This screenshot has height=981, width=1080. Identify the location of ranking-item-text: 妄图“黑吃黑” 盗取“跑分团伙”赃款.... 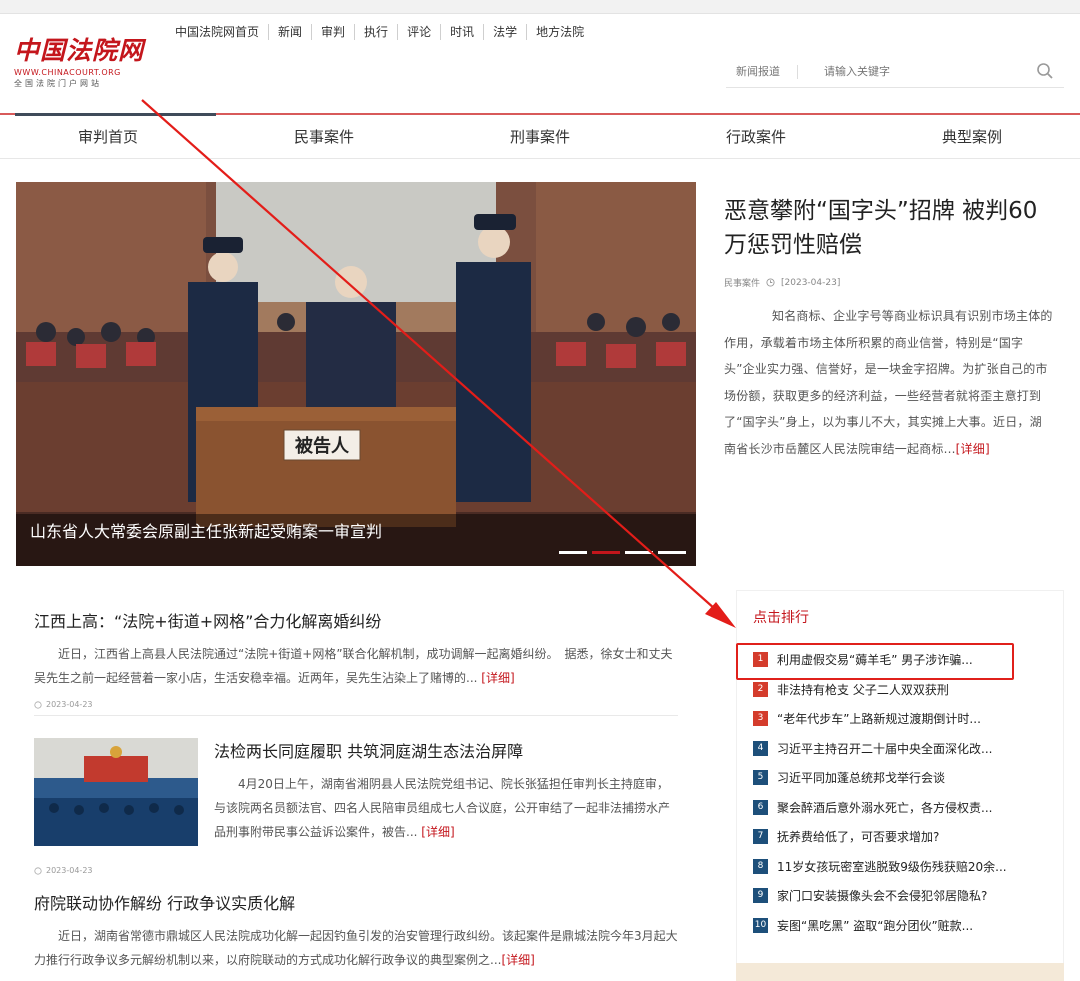
(875, 925).